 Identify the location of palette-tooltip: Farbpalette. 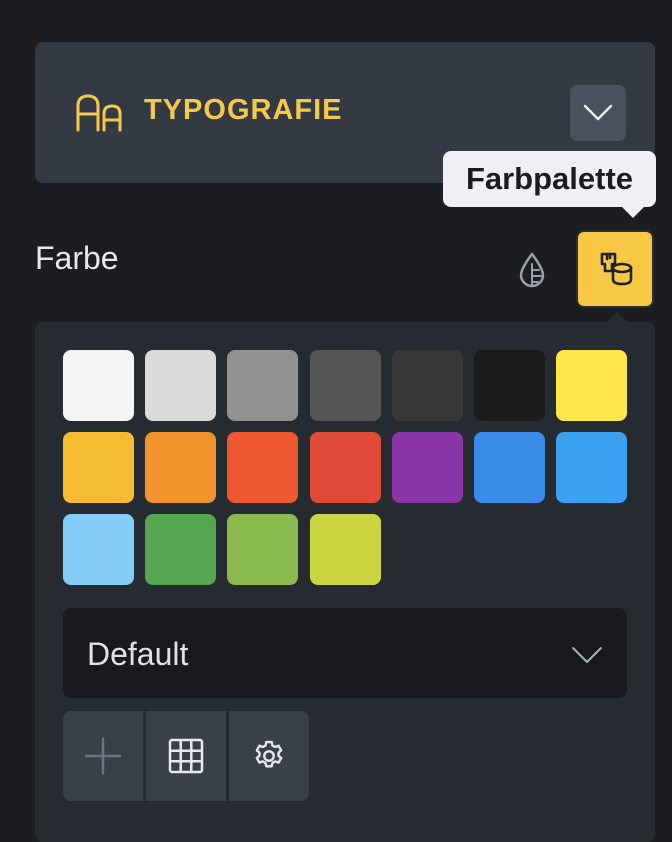
(549, 179).